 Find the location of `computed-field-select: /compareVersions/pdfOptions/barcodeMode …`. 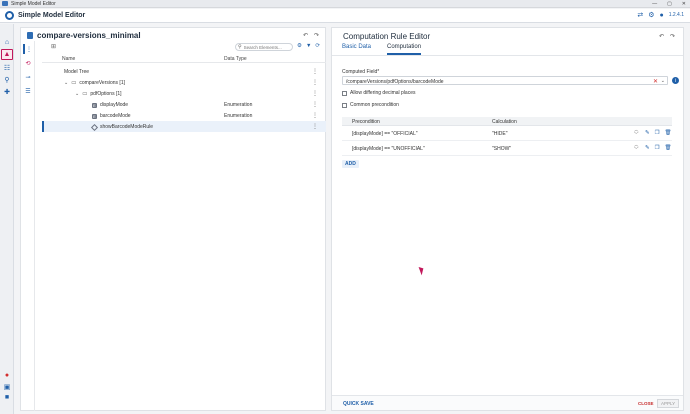

computed-field-select: /compareVersions/pdfOptions/barcodeMode … is located at coordinates (505, 80).